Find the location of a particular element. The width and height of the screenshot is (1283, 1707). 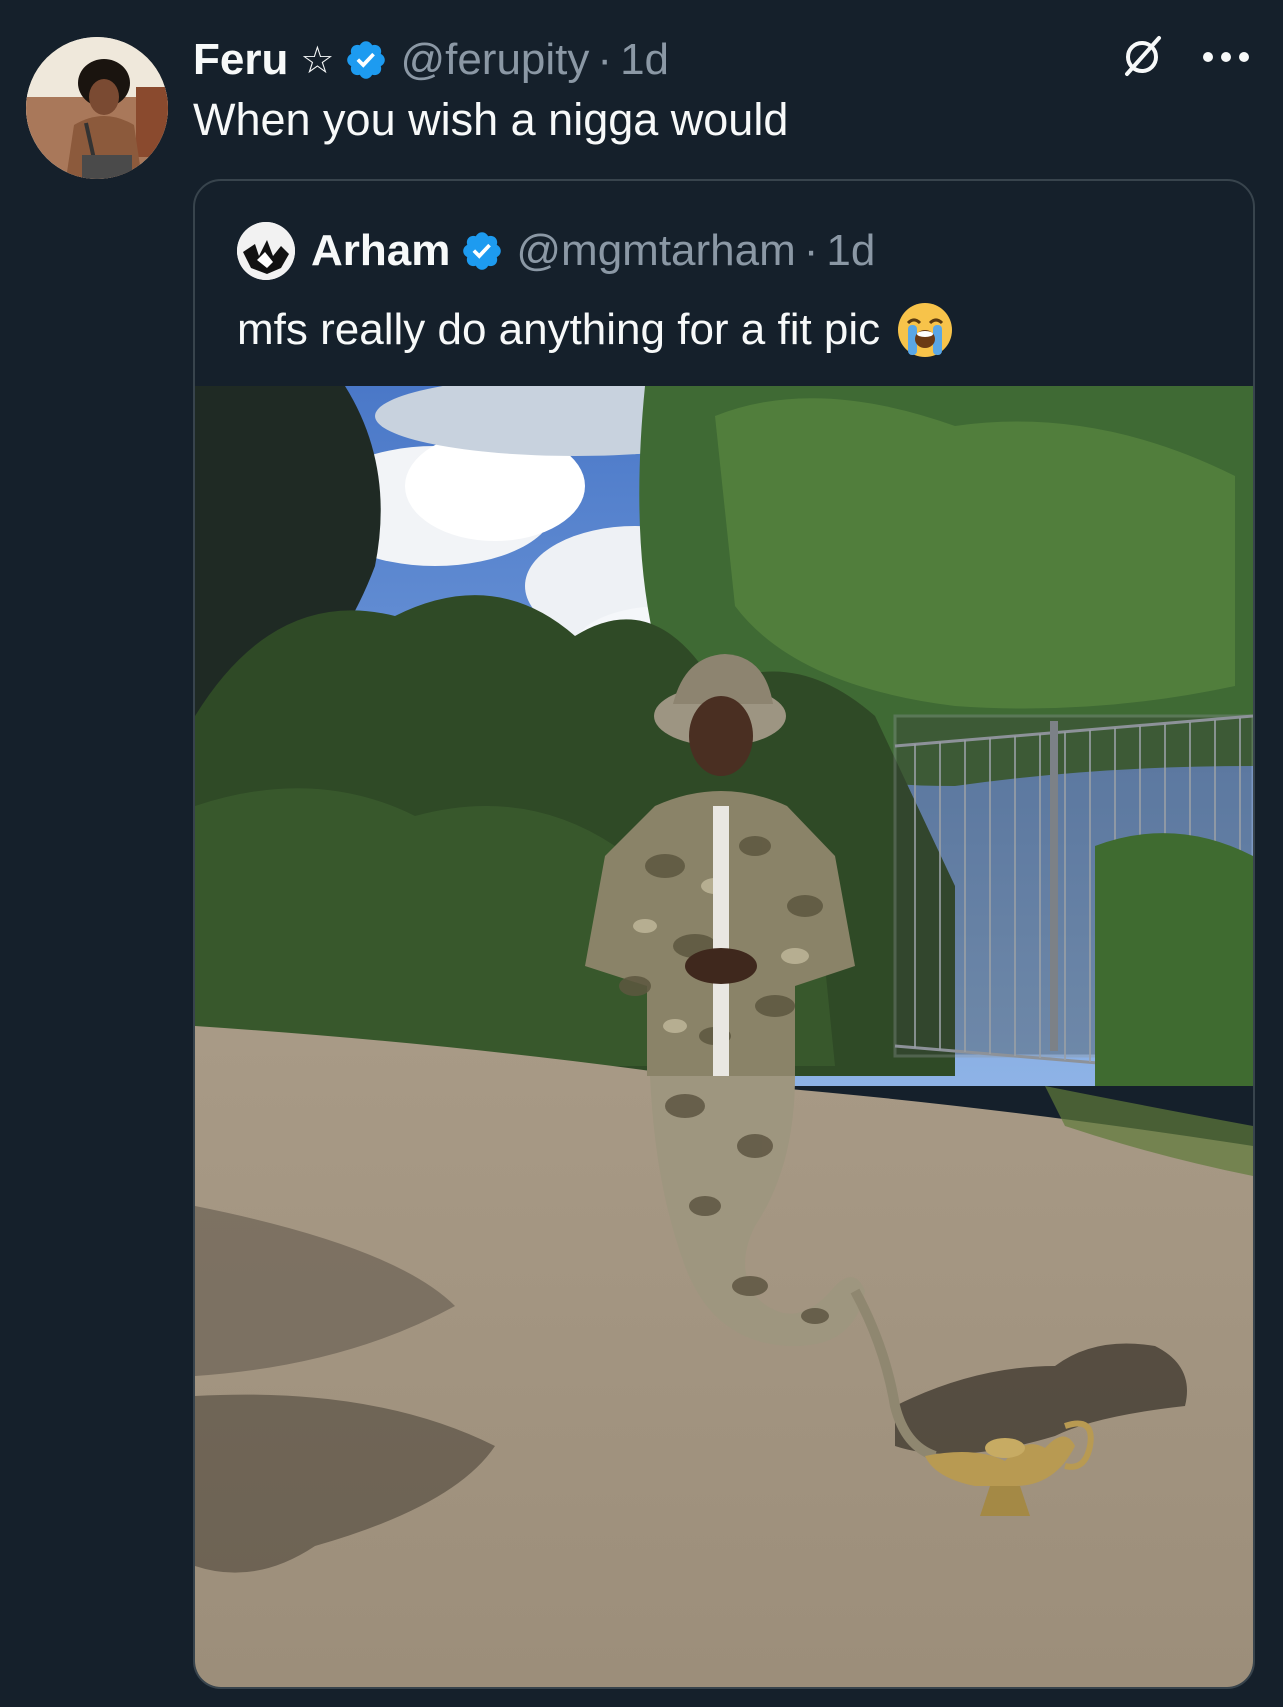

avatar-image is located at coordinates (97, 108).